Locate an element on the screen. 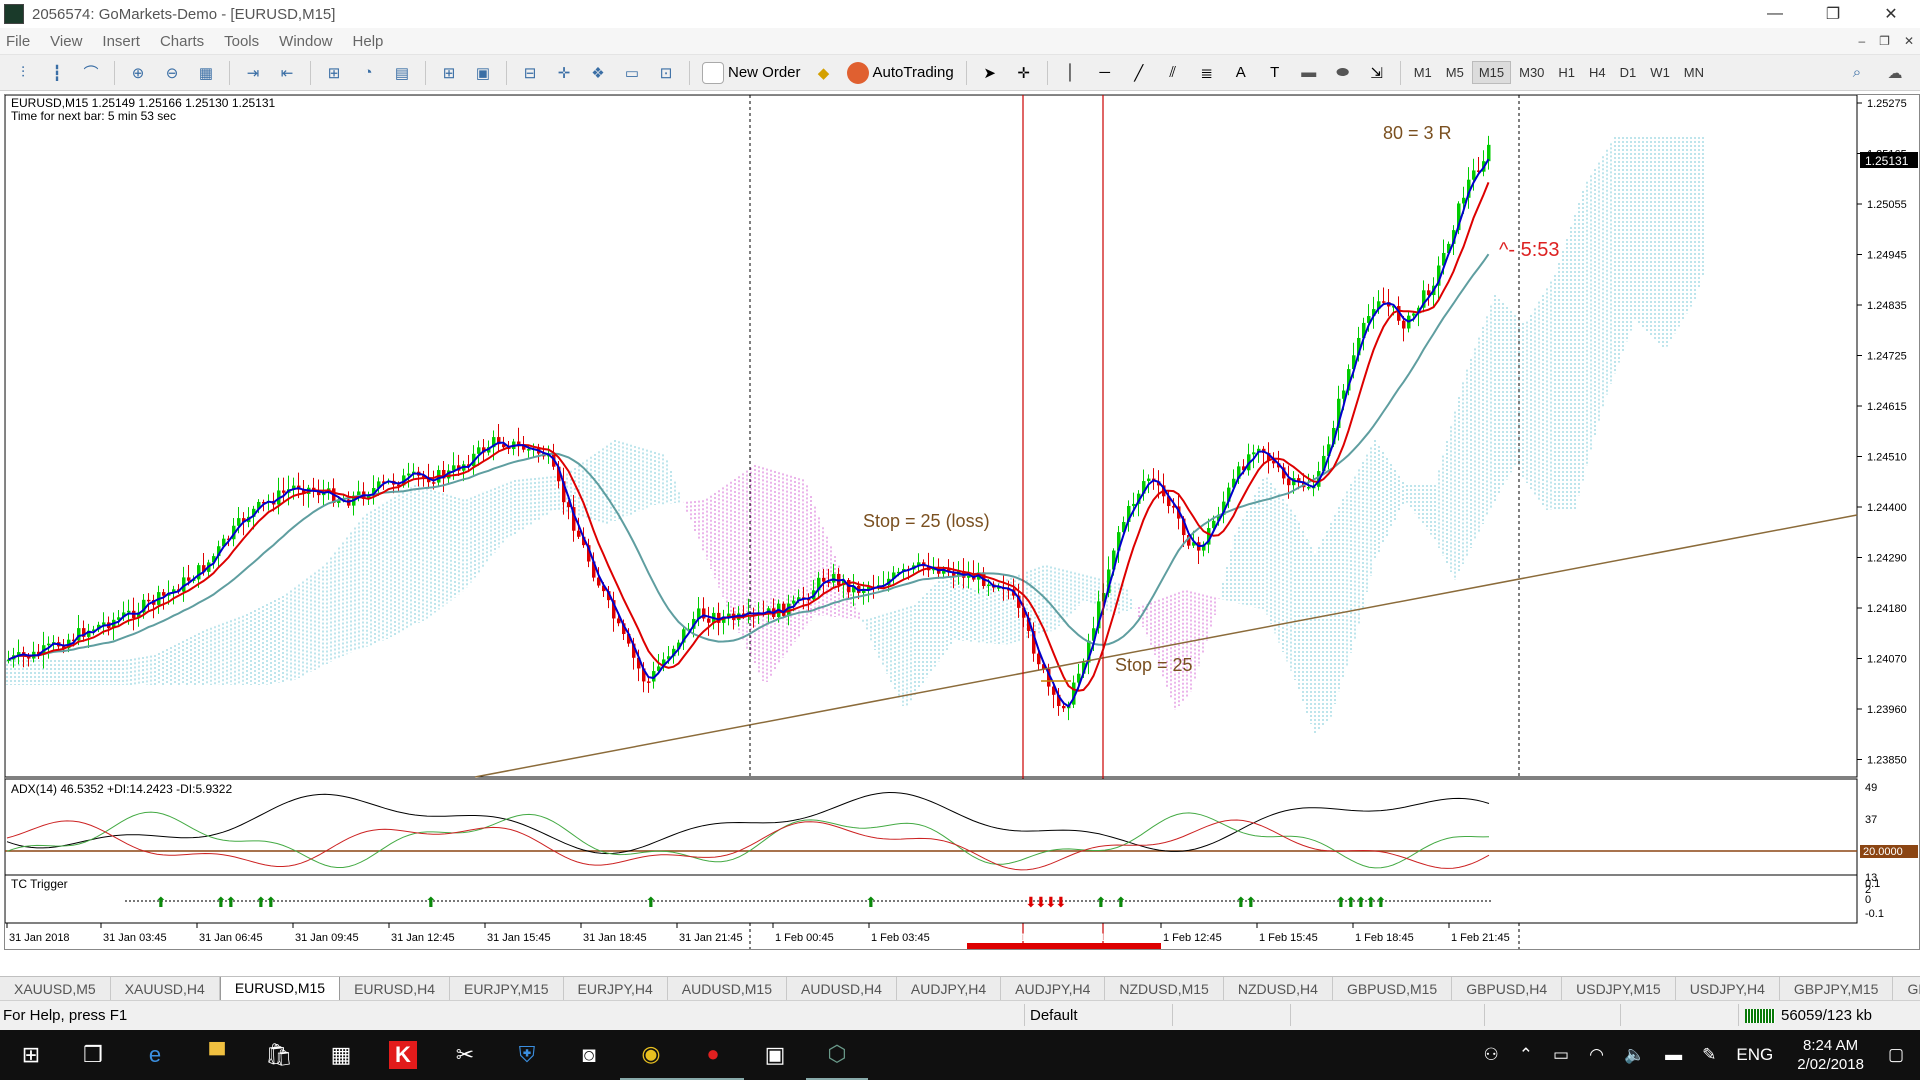  menu-help: Help is located at coordinates (368, 41).